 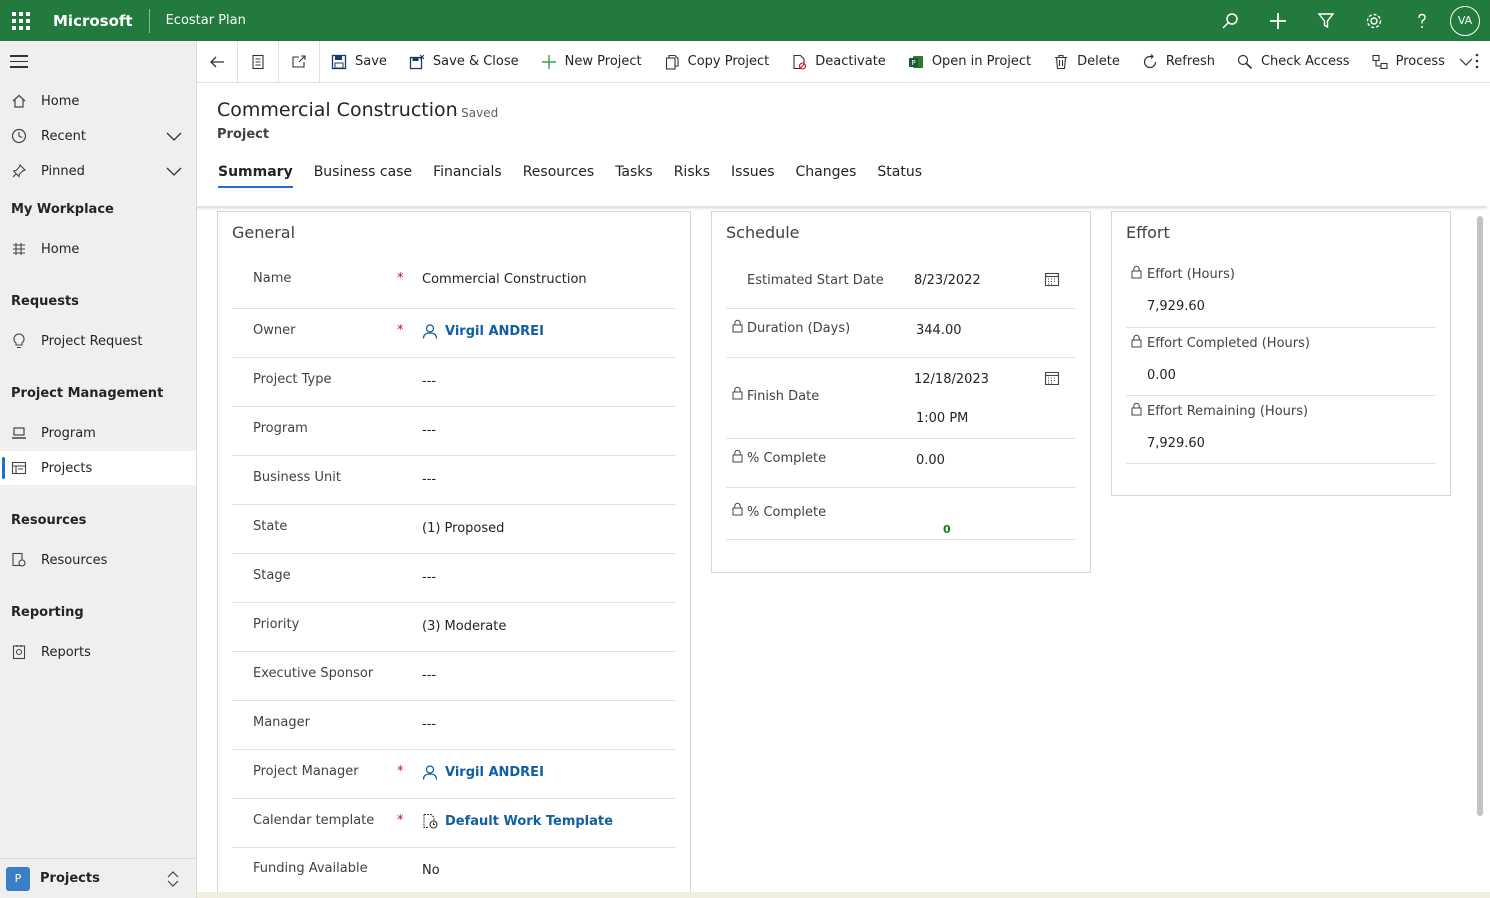 What do you see at coordinates (431, 870) in the screenshot?
I see `funding-available-toggle: No` at bounding box center [431, 870].